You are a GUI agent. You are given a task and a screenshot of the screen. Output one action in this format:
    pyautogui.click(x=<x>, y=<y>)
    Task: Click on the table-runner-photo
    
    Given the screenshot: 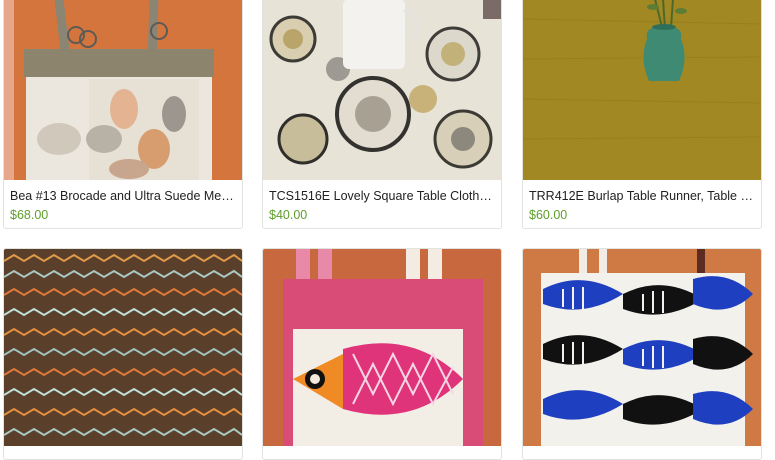 What is the action you would take?
    pyautogui.click(x=642, y=90)
    